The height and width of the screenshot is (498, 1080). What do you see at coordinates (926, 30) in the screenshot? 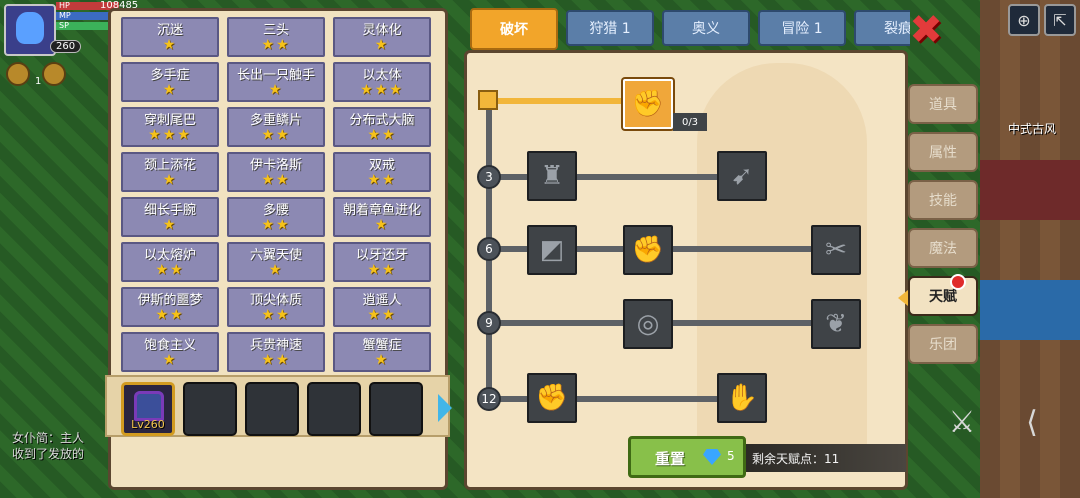
I see `close-icon: ✖` at bounding box center [926, 30].